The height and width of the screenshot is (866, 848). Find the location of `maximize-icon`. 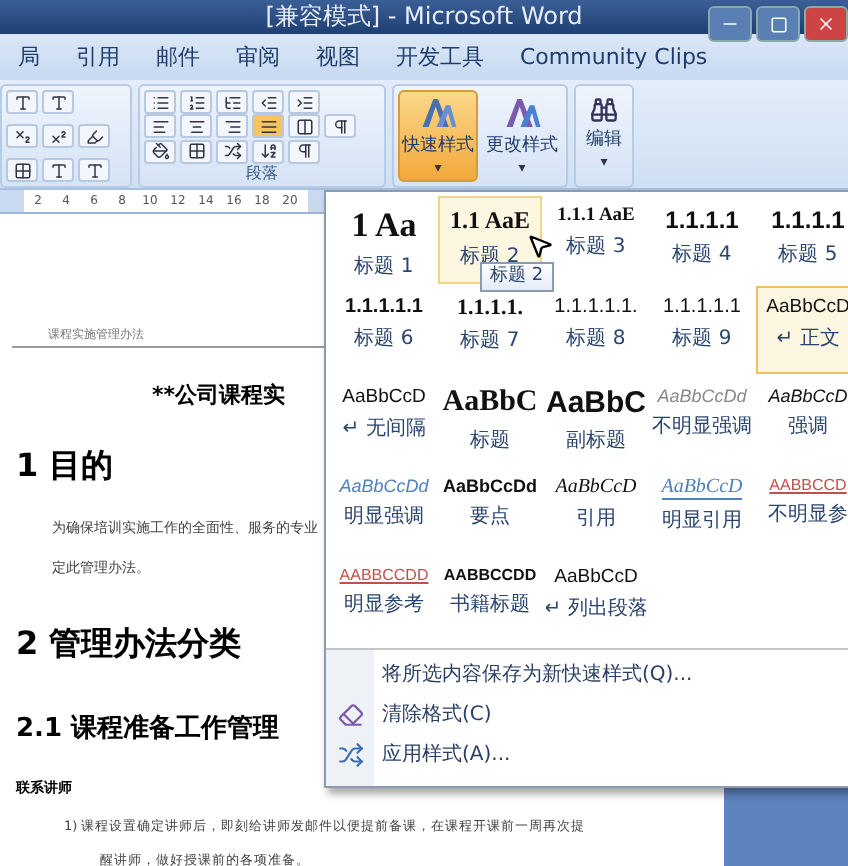

maximize-icon is located at coordinates (778, 24).